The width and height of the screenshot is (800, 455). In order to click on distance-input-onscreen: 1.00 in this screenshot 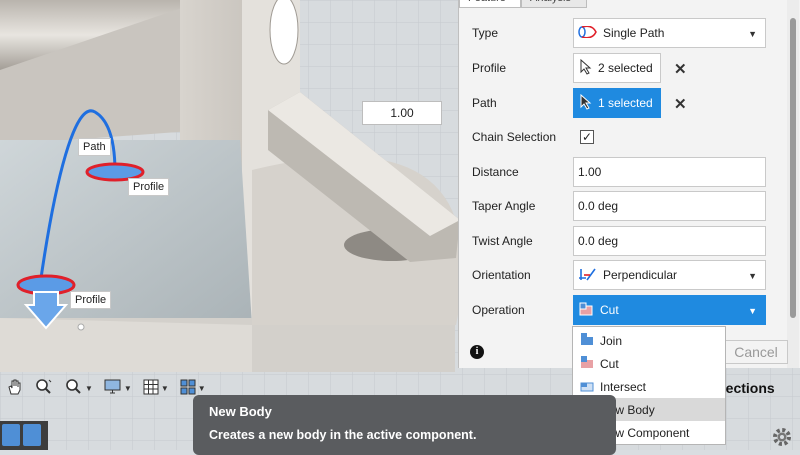, I will do `click(402, 113)`.